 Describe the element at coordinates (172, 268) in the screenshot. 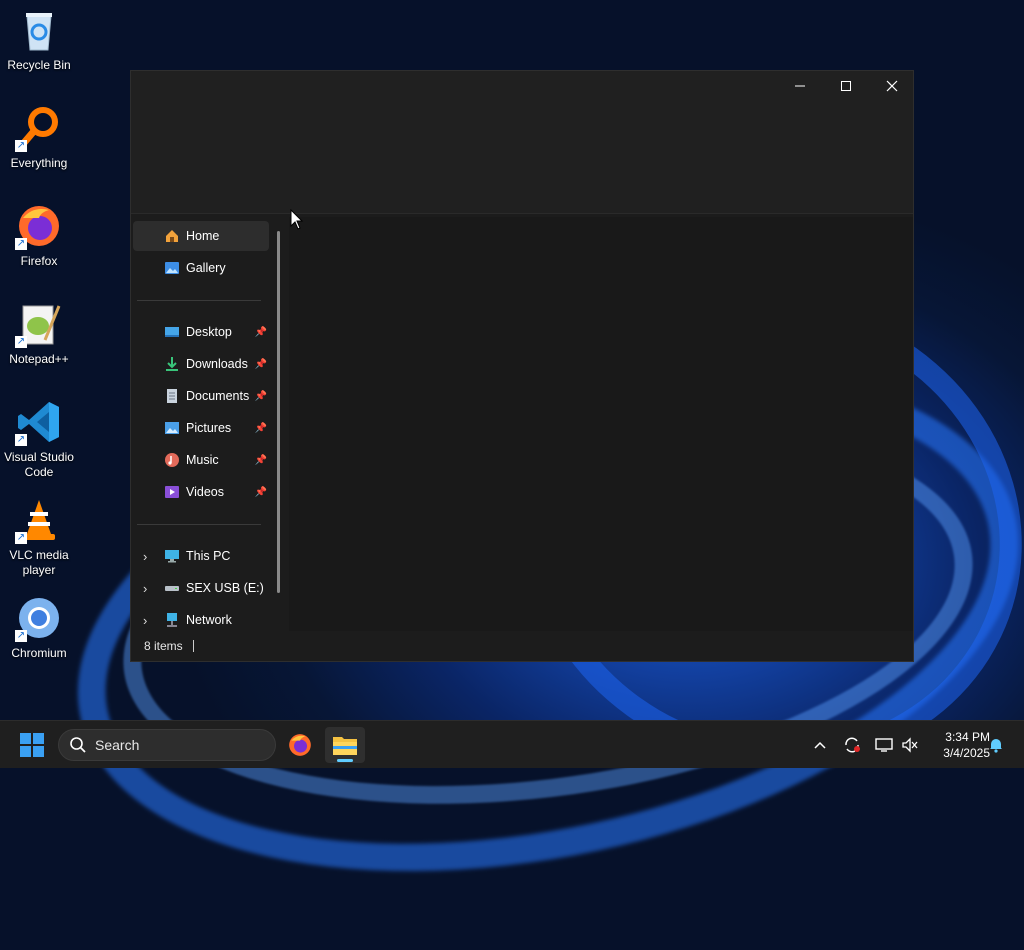

I see `gallery-icon` at that location.